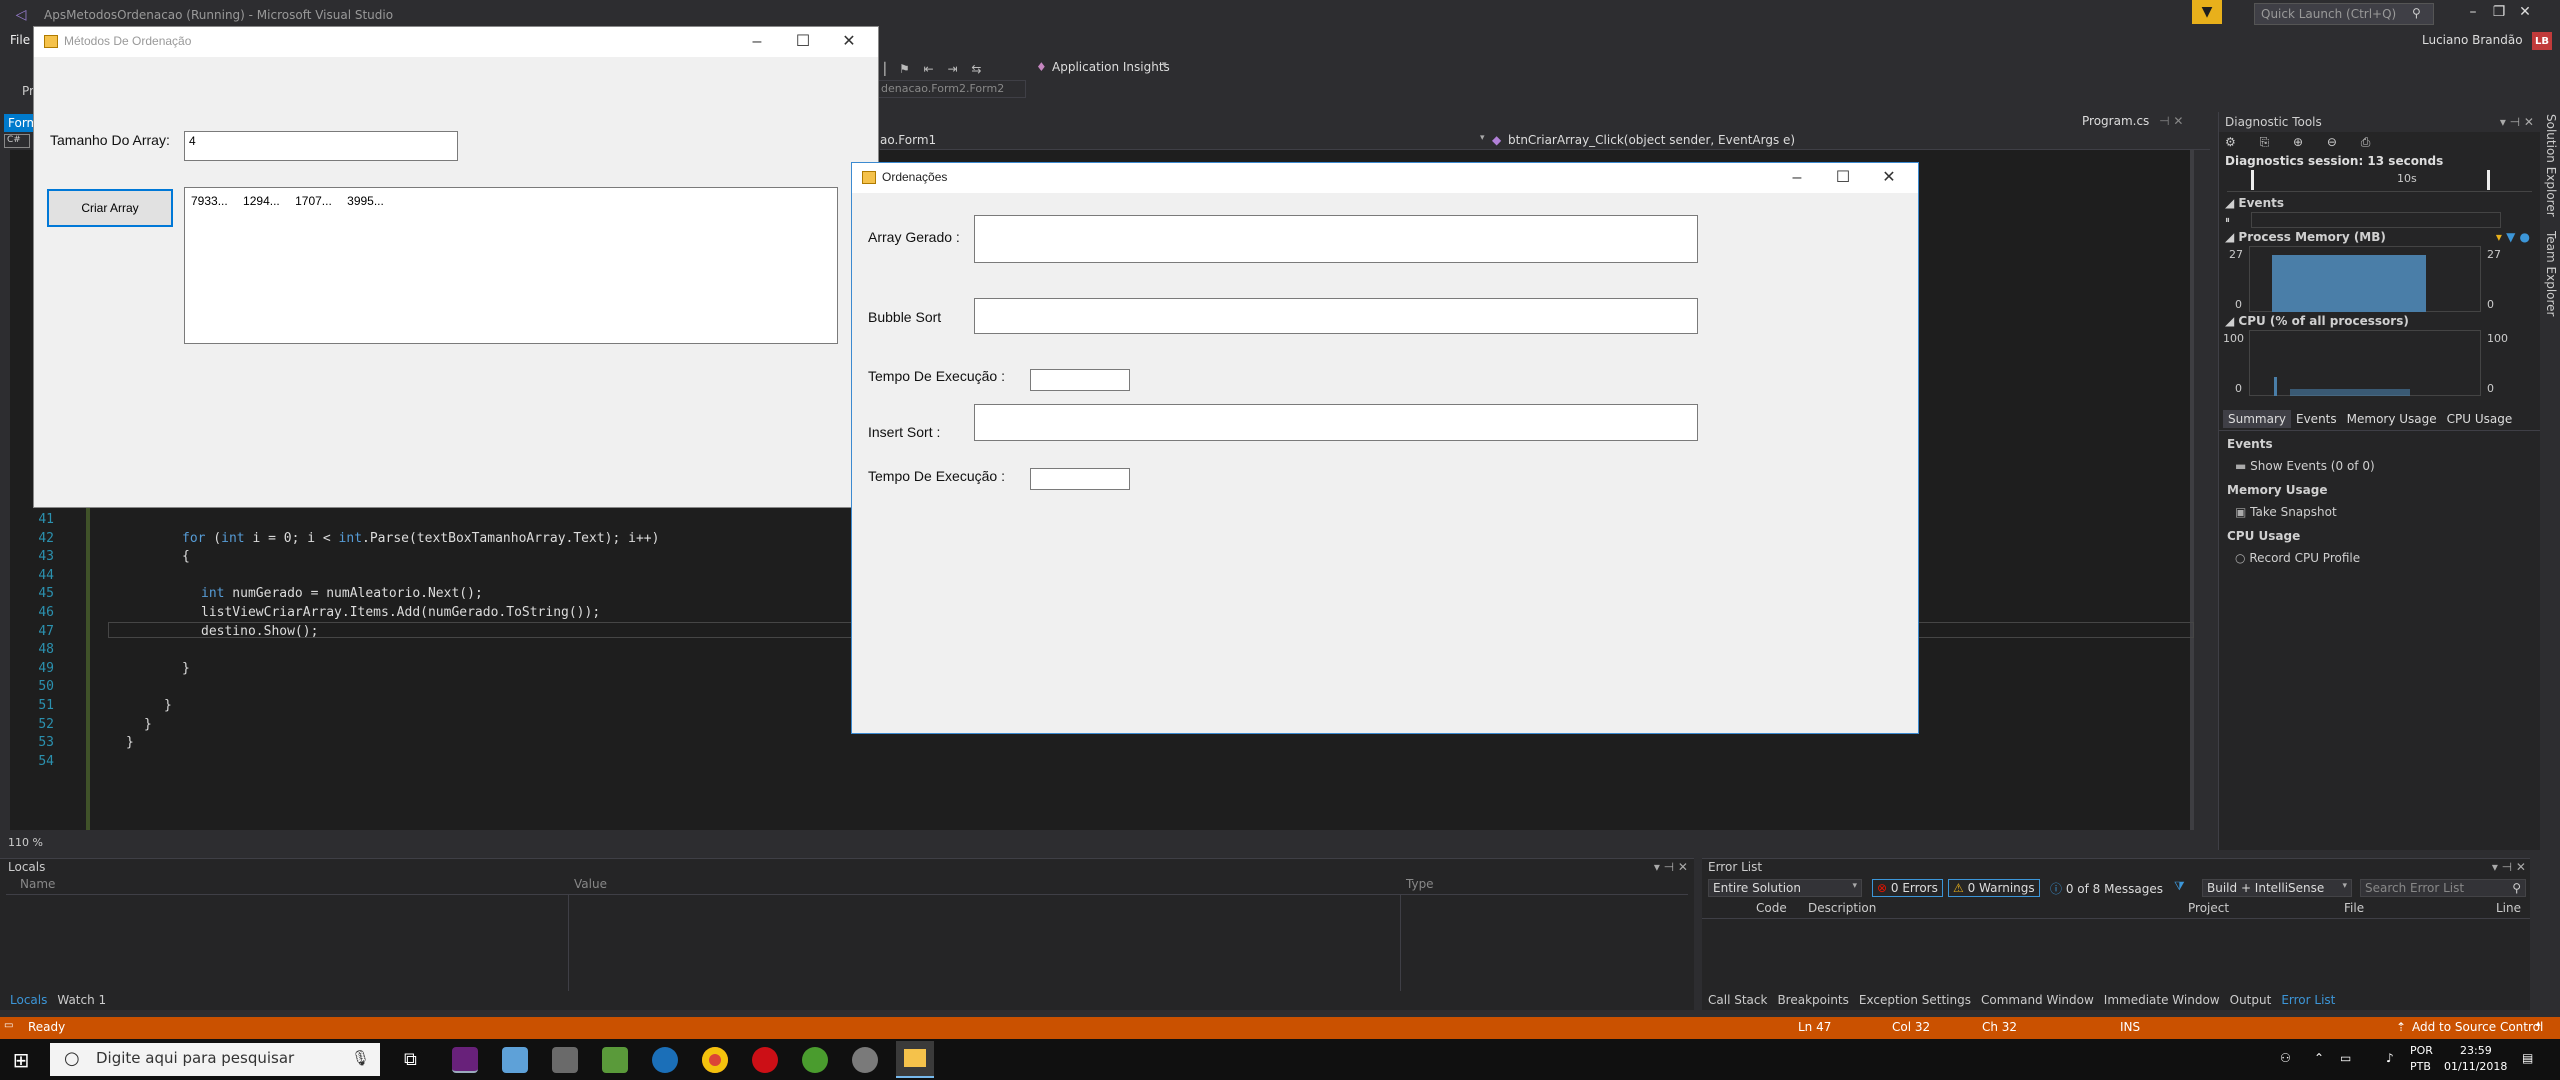  I want to click on visual-studio-taskbar-icon, so click(465, 1060).